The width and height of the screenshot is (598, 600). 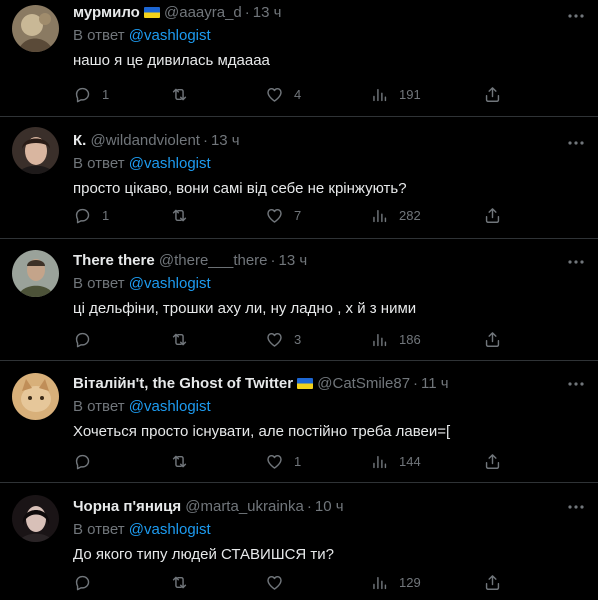 What do you see at coordinates (283, 94) in the screenshot?
I see `like-button: 4` at bounding box center [283, 94].